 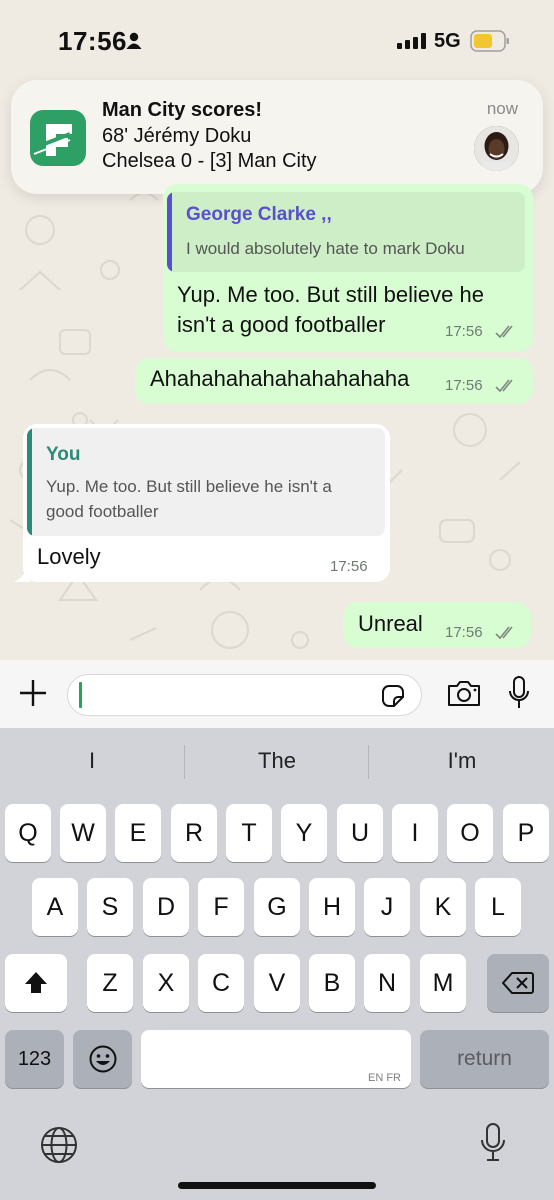 What do you see at coordinates (83, 833) in the screenshot?
I see `key-w: W` at bounding box center [83, 833].